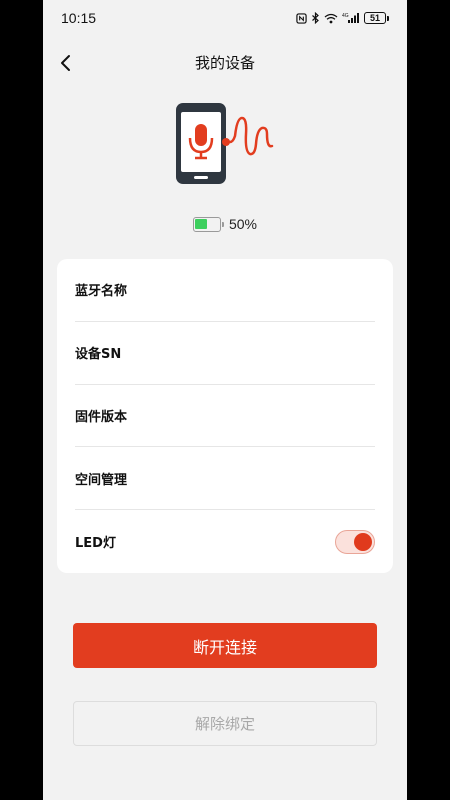 This screenshot has height=800, width=450. I want to click on phone-microphone-icon, so click(225, 143).